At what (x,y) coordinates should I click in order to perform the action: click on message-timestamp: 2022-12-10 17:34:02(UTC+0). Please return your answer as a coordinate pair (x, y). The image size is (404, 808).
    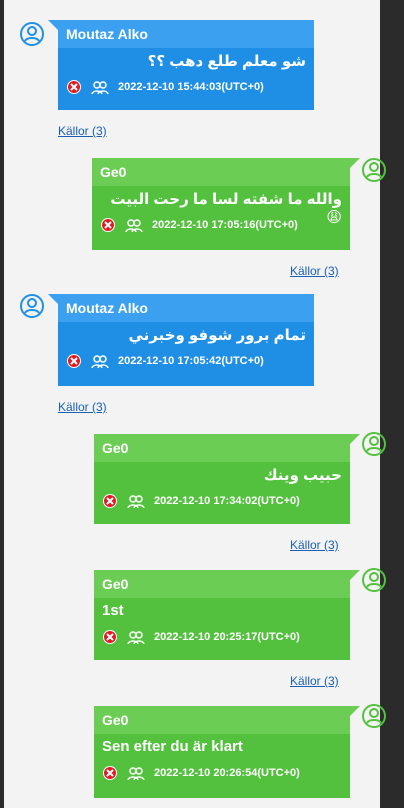
    Looking at the image, I should click on (227, 501).